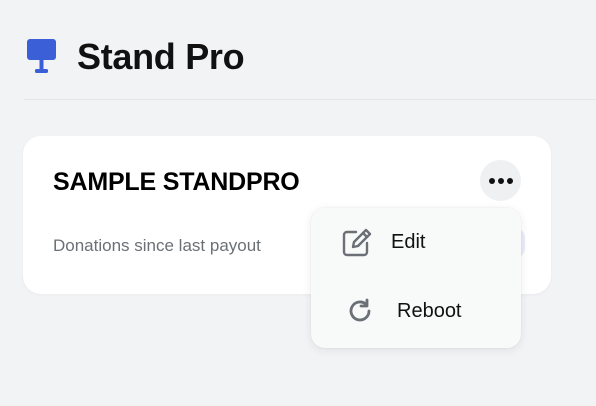 The width and height of the screenshot is (596, 406). I want to click on more-options-button, so click(500, 180).